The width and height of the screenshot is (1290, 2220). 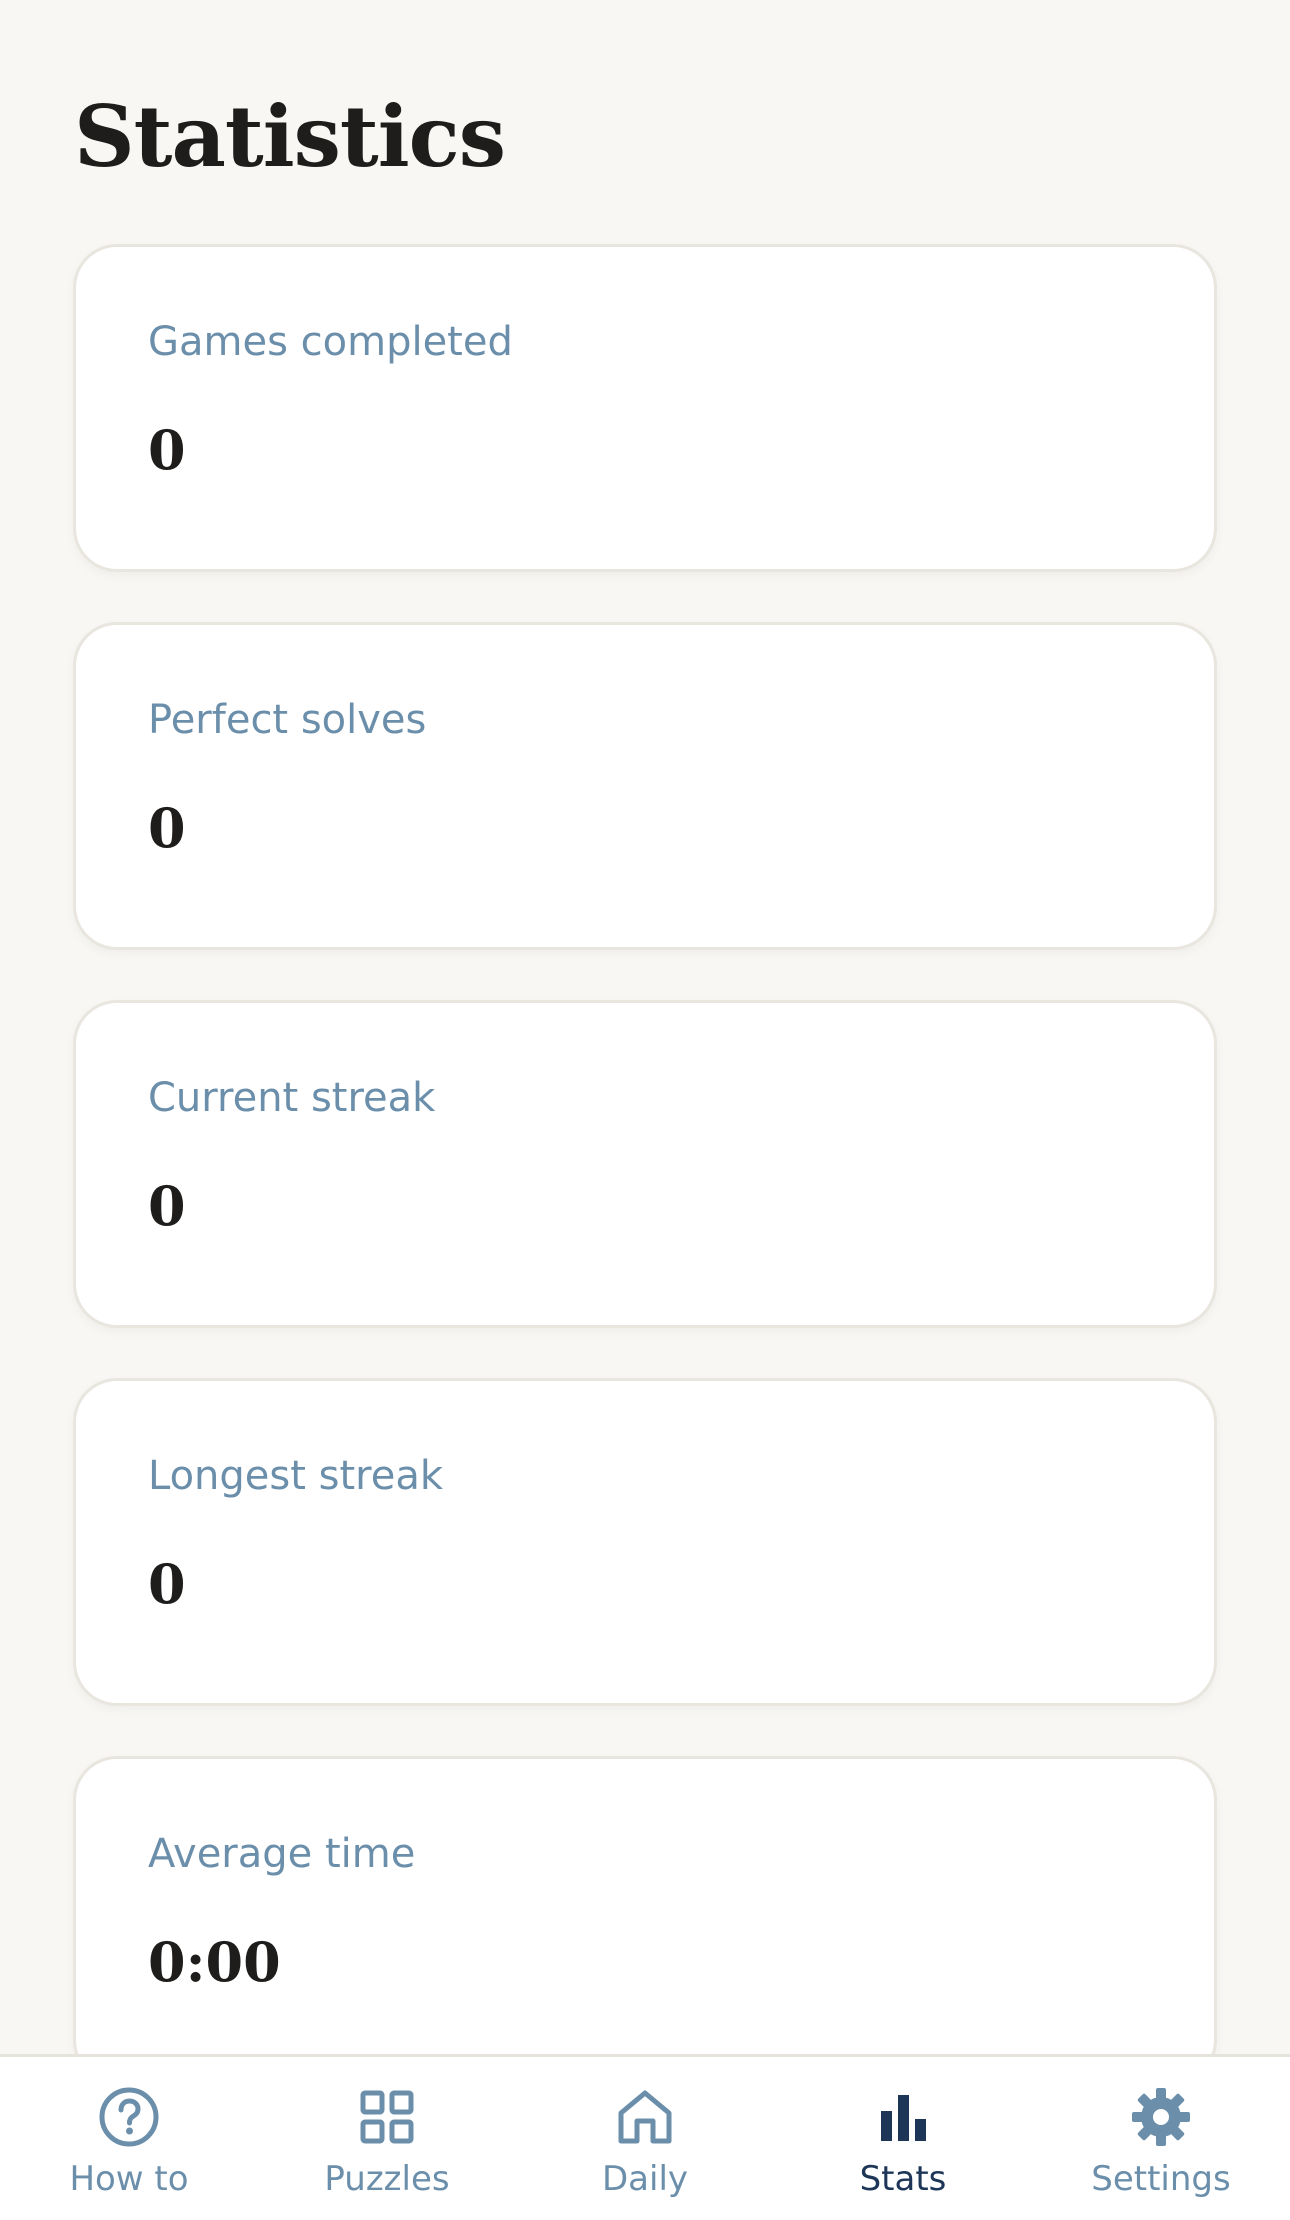 What do you see at coordinates (645, 2117) in the screenshot?
I see `home-icon` at bounding box center [645, 2117].